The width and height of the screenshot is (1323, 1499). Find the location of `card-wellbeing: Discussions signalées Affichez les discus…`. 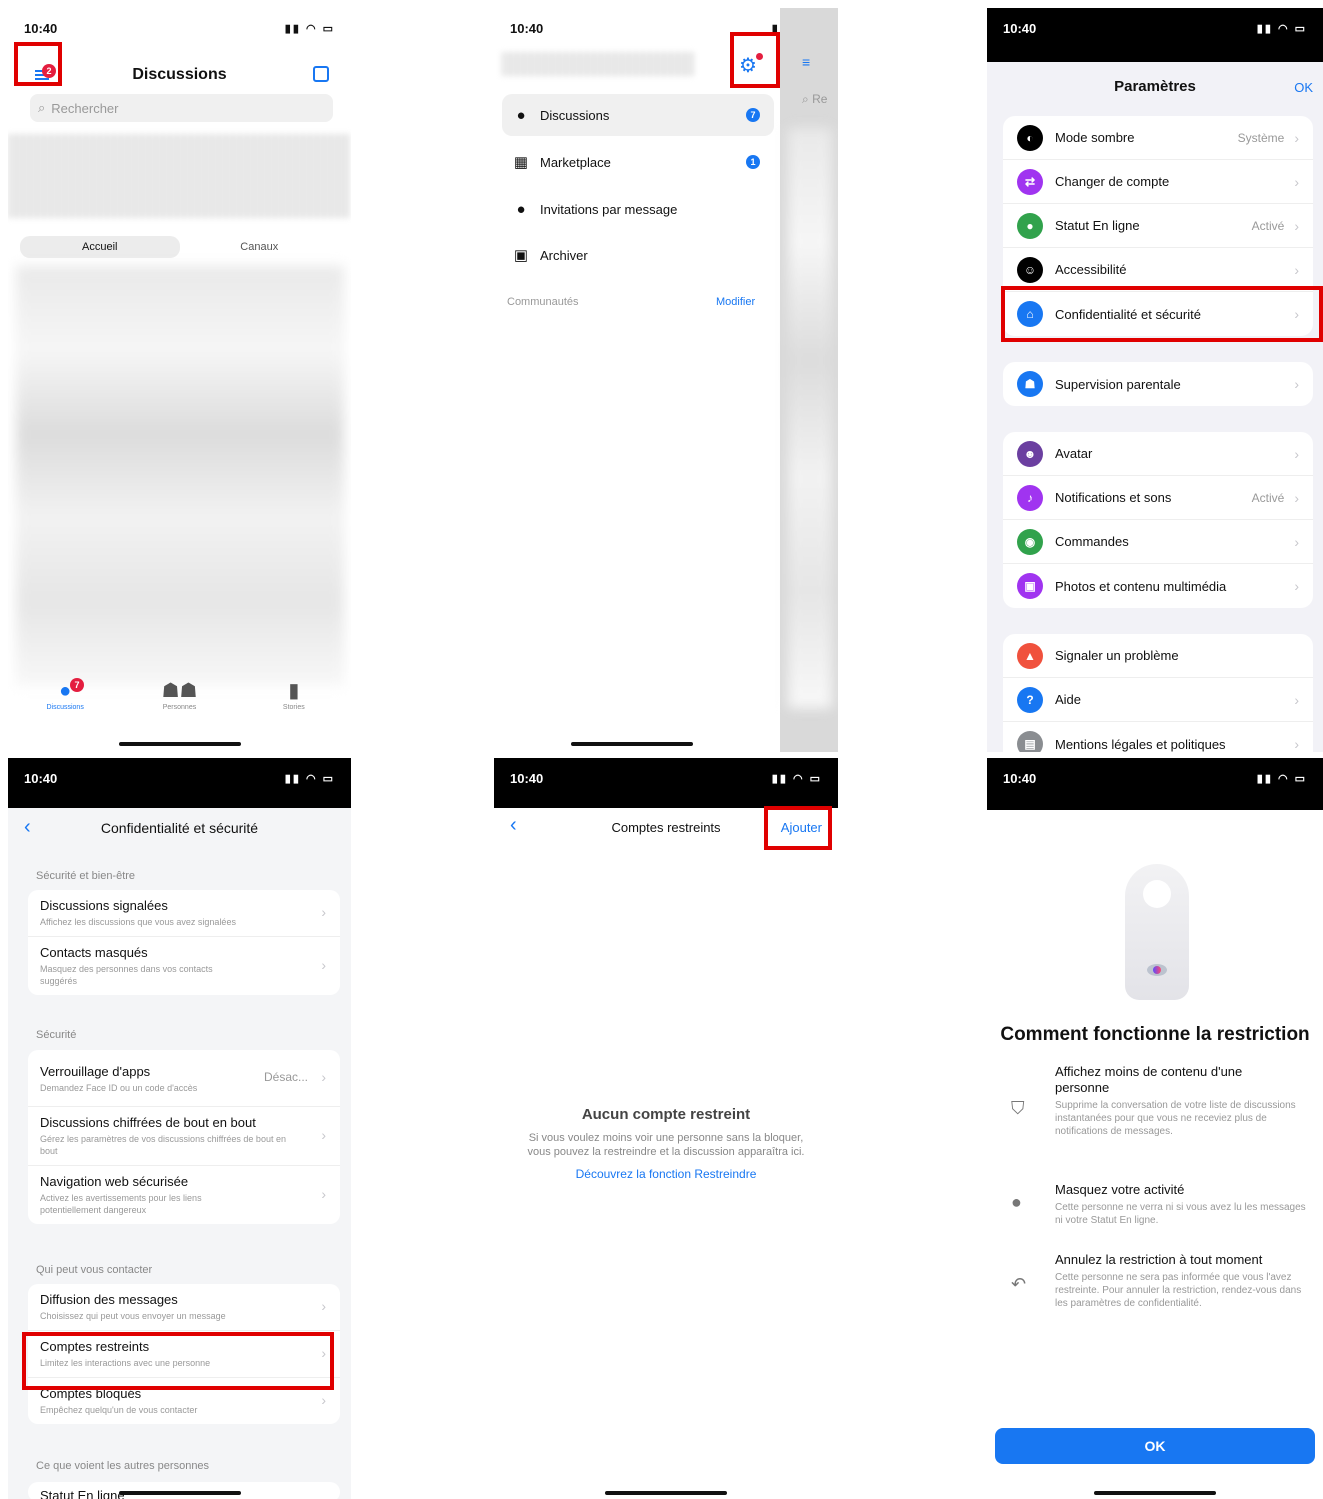

card-wellbeing: Discussions signalées Affichez les discus… is located at coordinates (184, 942).